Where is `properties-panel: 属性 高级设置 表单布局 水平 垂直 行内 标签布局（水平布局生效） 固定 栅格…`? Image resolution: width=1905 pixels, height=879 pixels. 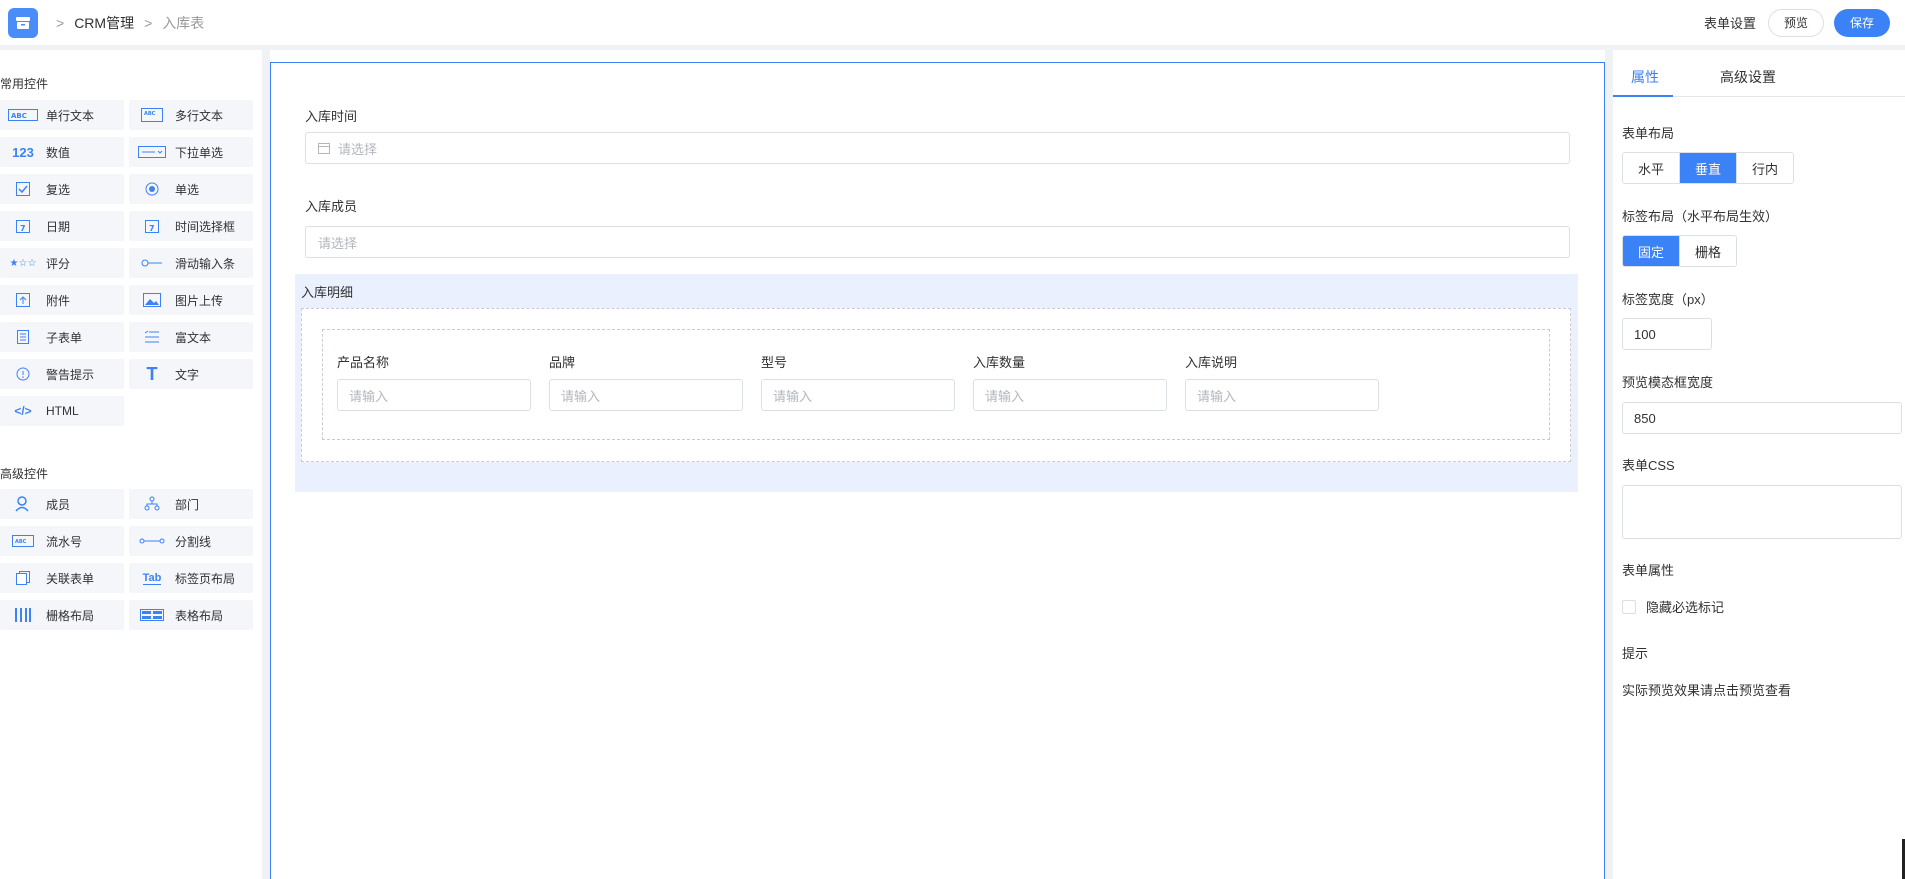 properties-panel: 属性 高级设置 表单布局 水平 垂直 行内 标签布局（水平布局生效） 固定 栅格… is located at coordinates (1759, 464).